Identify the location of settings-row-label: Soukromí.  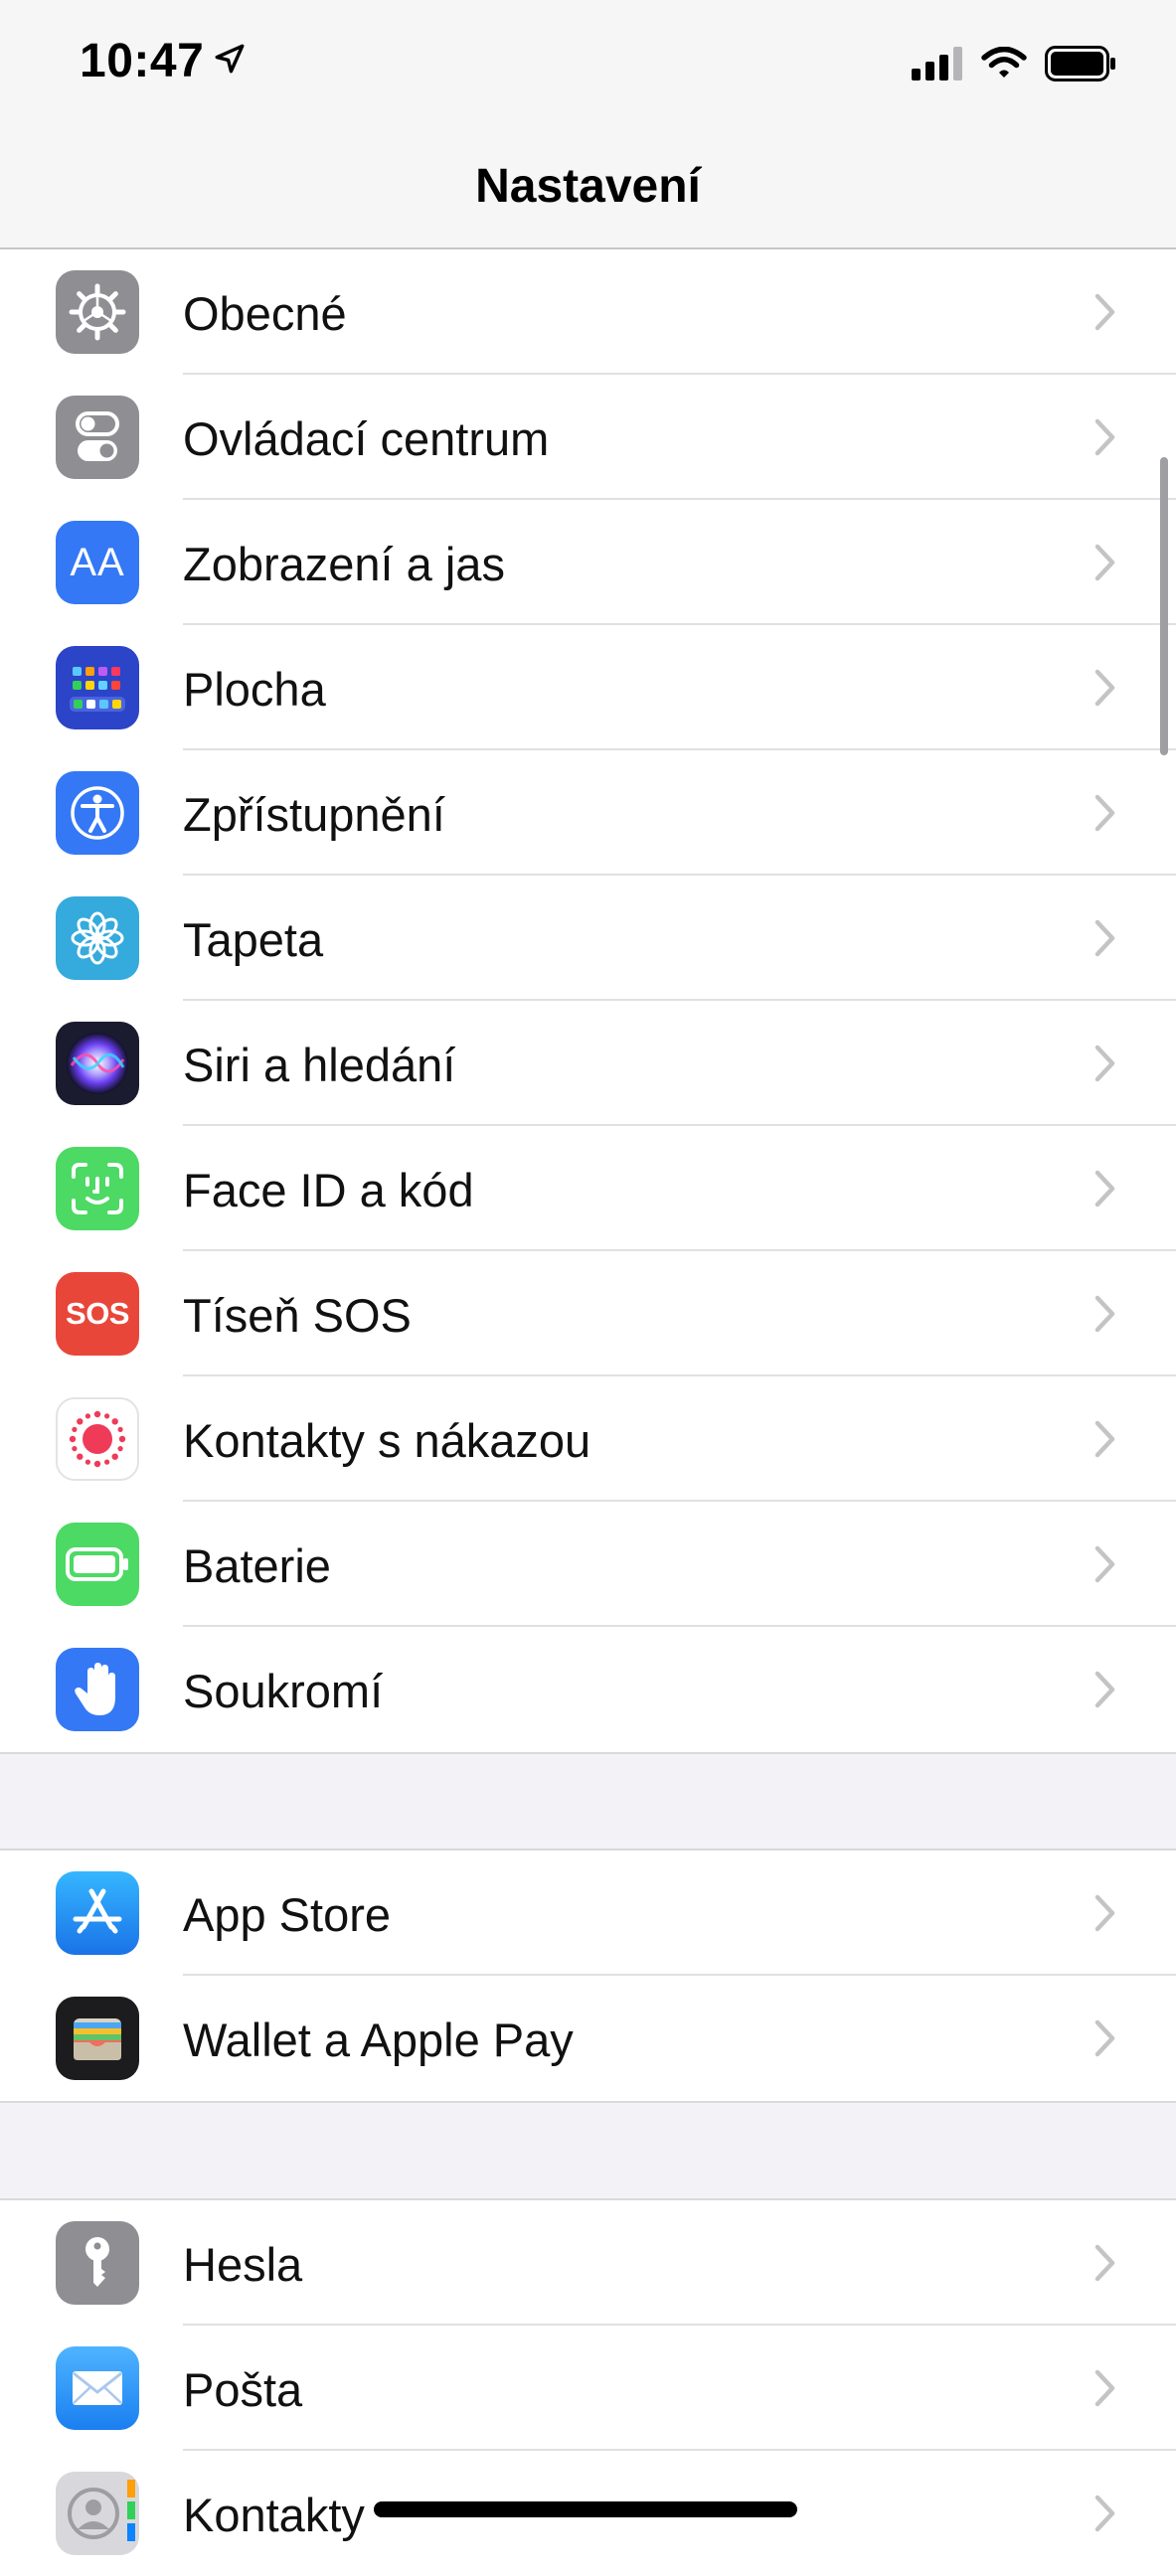
(283, 1691).